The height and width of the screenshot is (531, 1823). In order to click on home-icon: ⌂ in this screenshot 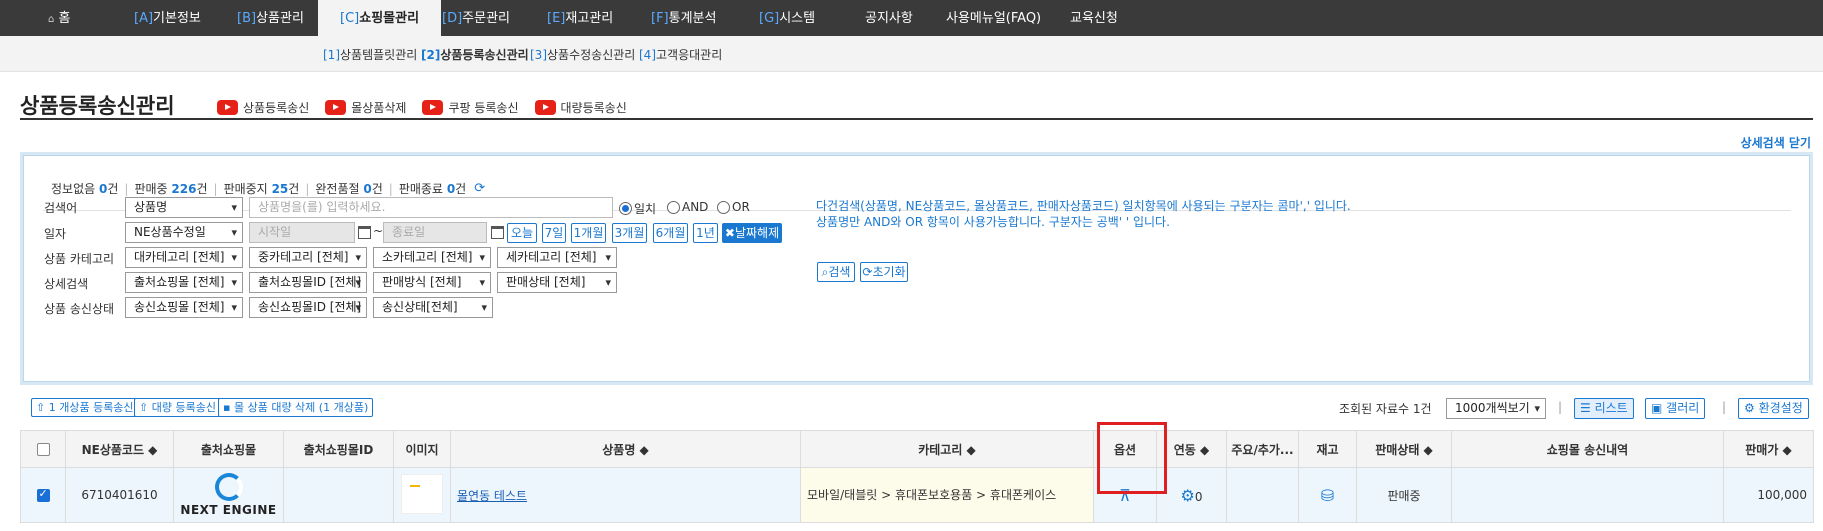, I will do `click(51, 19)`.